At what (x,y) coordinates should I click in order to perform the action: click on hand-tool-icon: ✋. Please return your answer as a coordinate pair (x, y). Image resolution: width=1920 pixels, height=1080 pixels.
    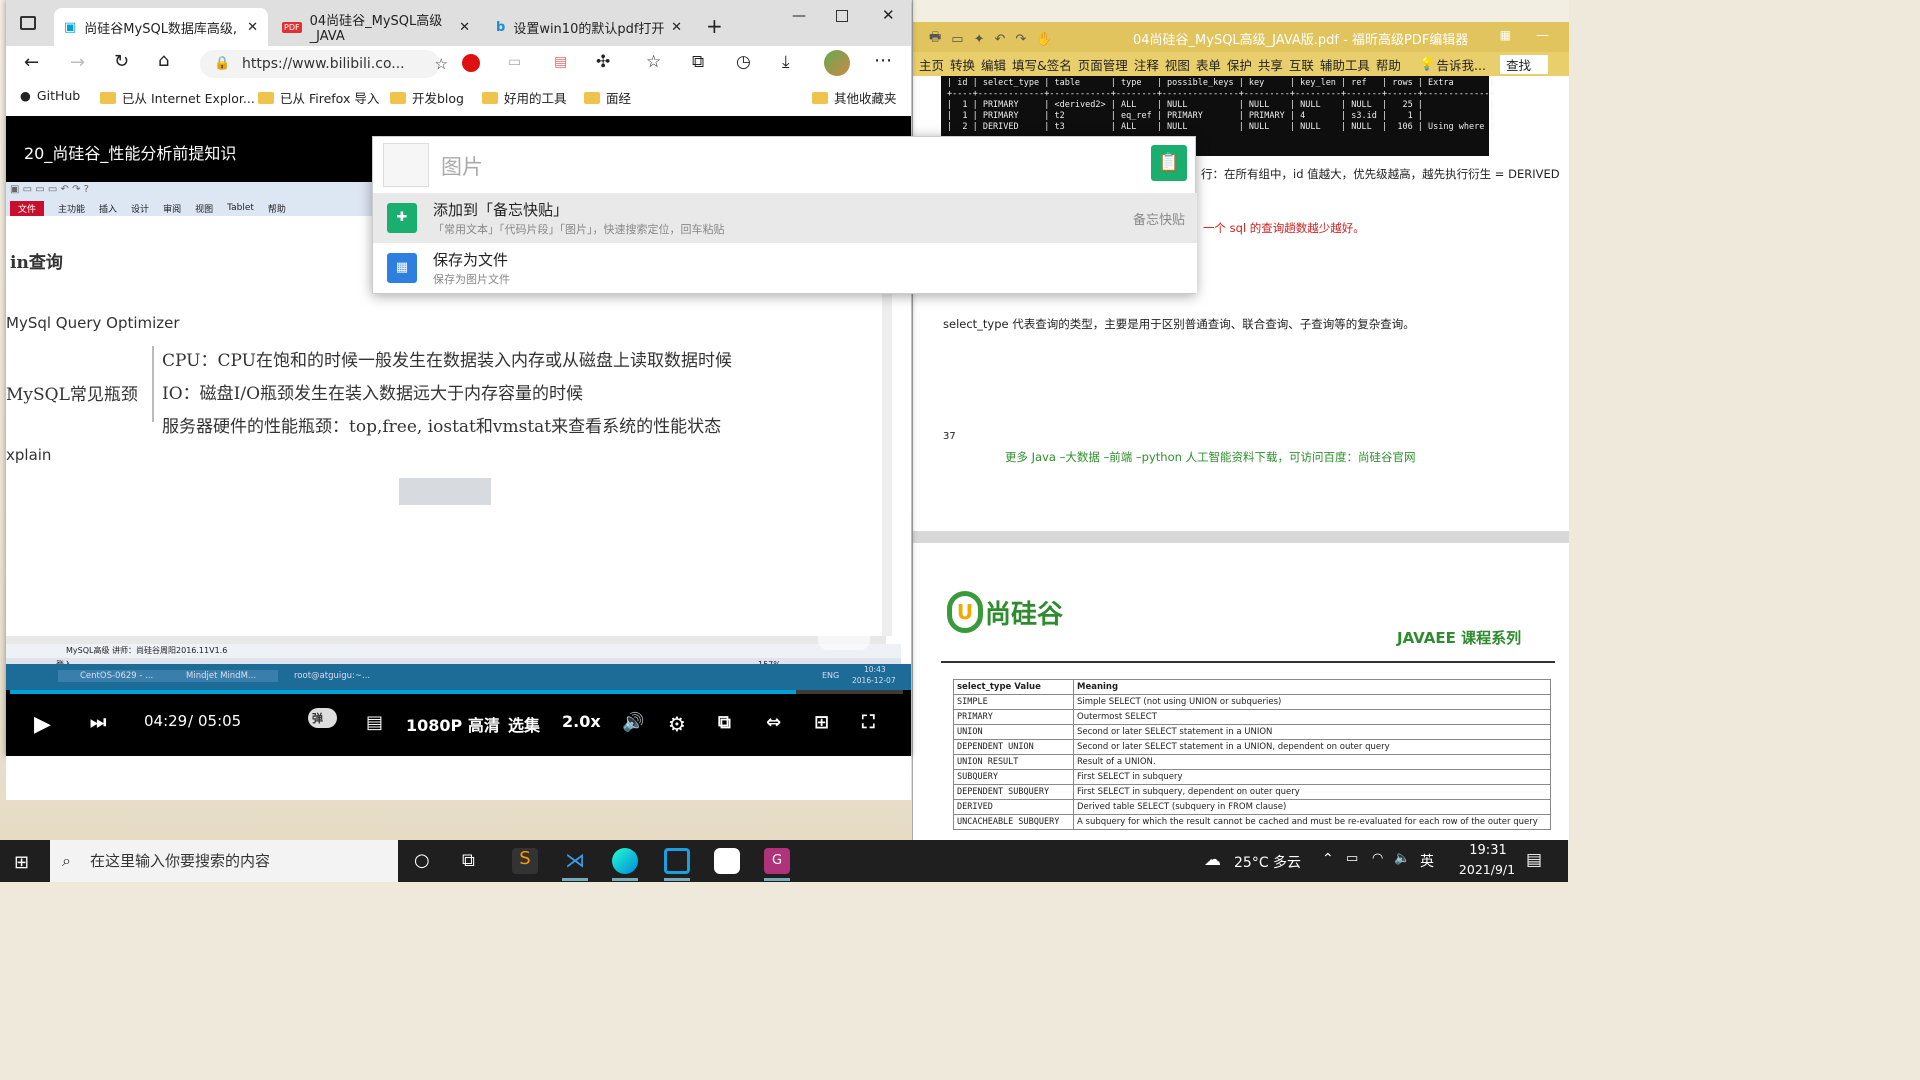
    Looking at the image, I should click on (1044, 39).